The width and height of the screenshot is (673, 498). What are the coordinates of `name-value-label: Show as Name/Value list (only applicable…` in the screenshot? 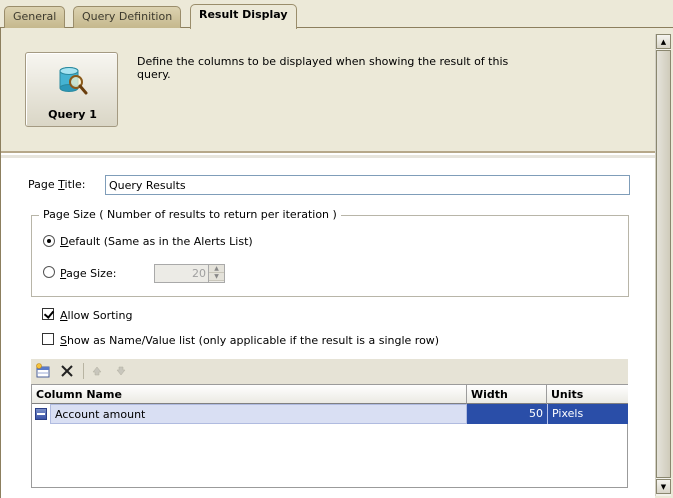 It's located at (249, 340).